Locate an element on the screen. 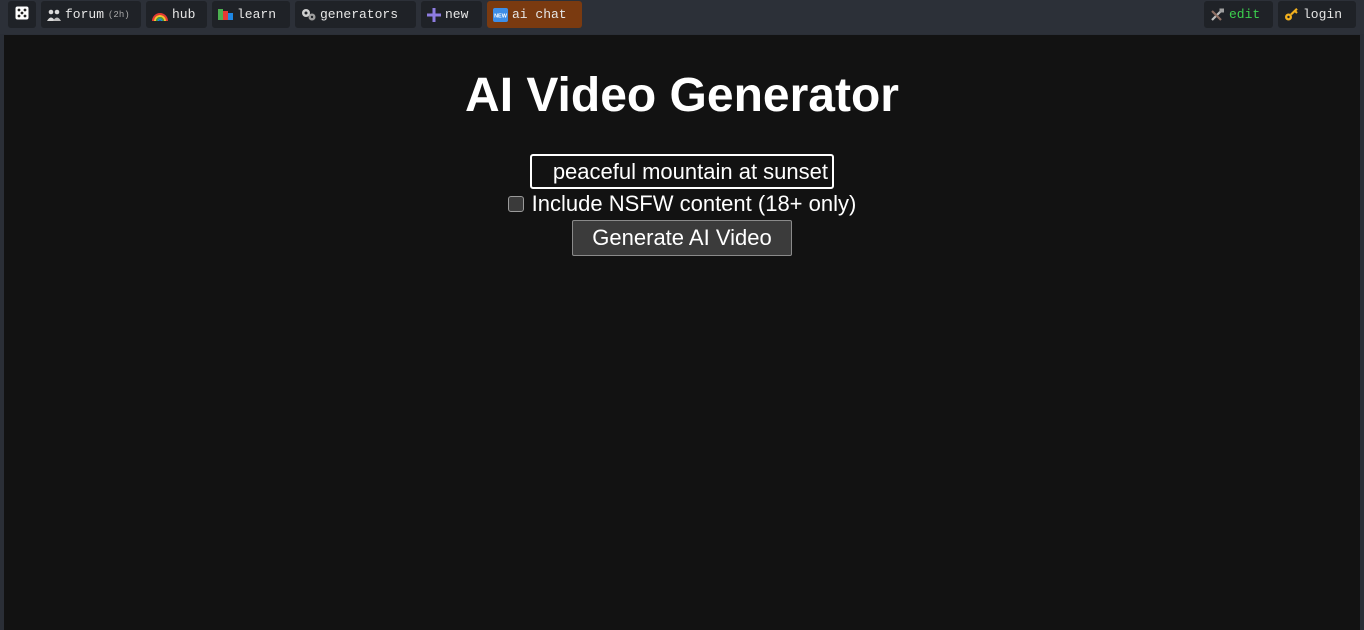  forum-button: forum (2h) is located at coordinates (91, 14).